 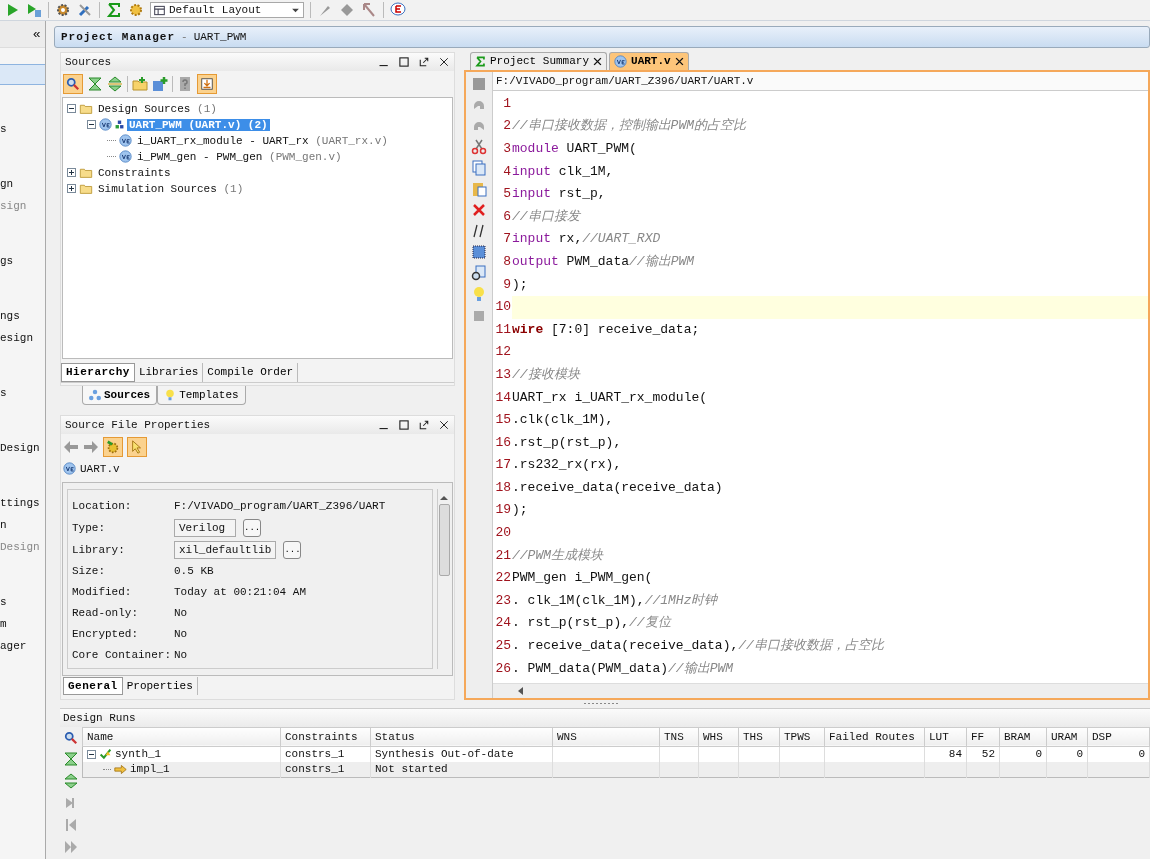 I want to click on navigator-item: n, so click(x=22, y=525).